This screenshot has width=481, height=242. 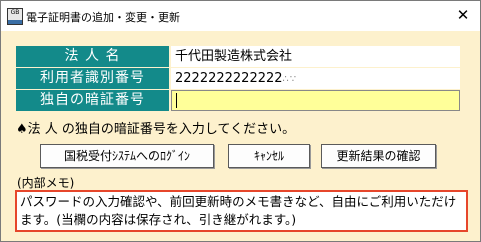 I want to click on close-button: ✕, so click(x=463, y=15).